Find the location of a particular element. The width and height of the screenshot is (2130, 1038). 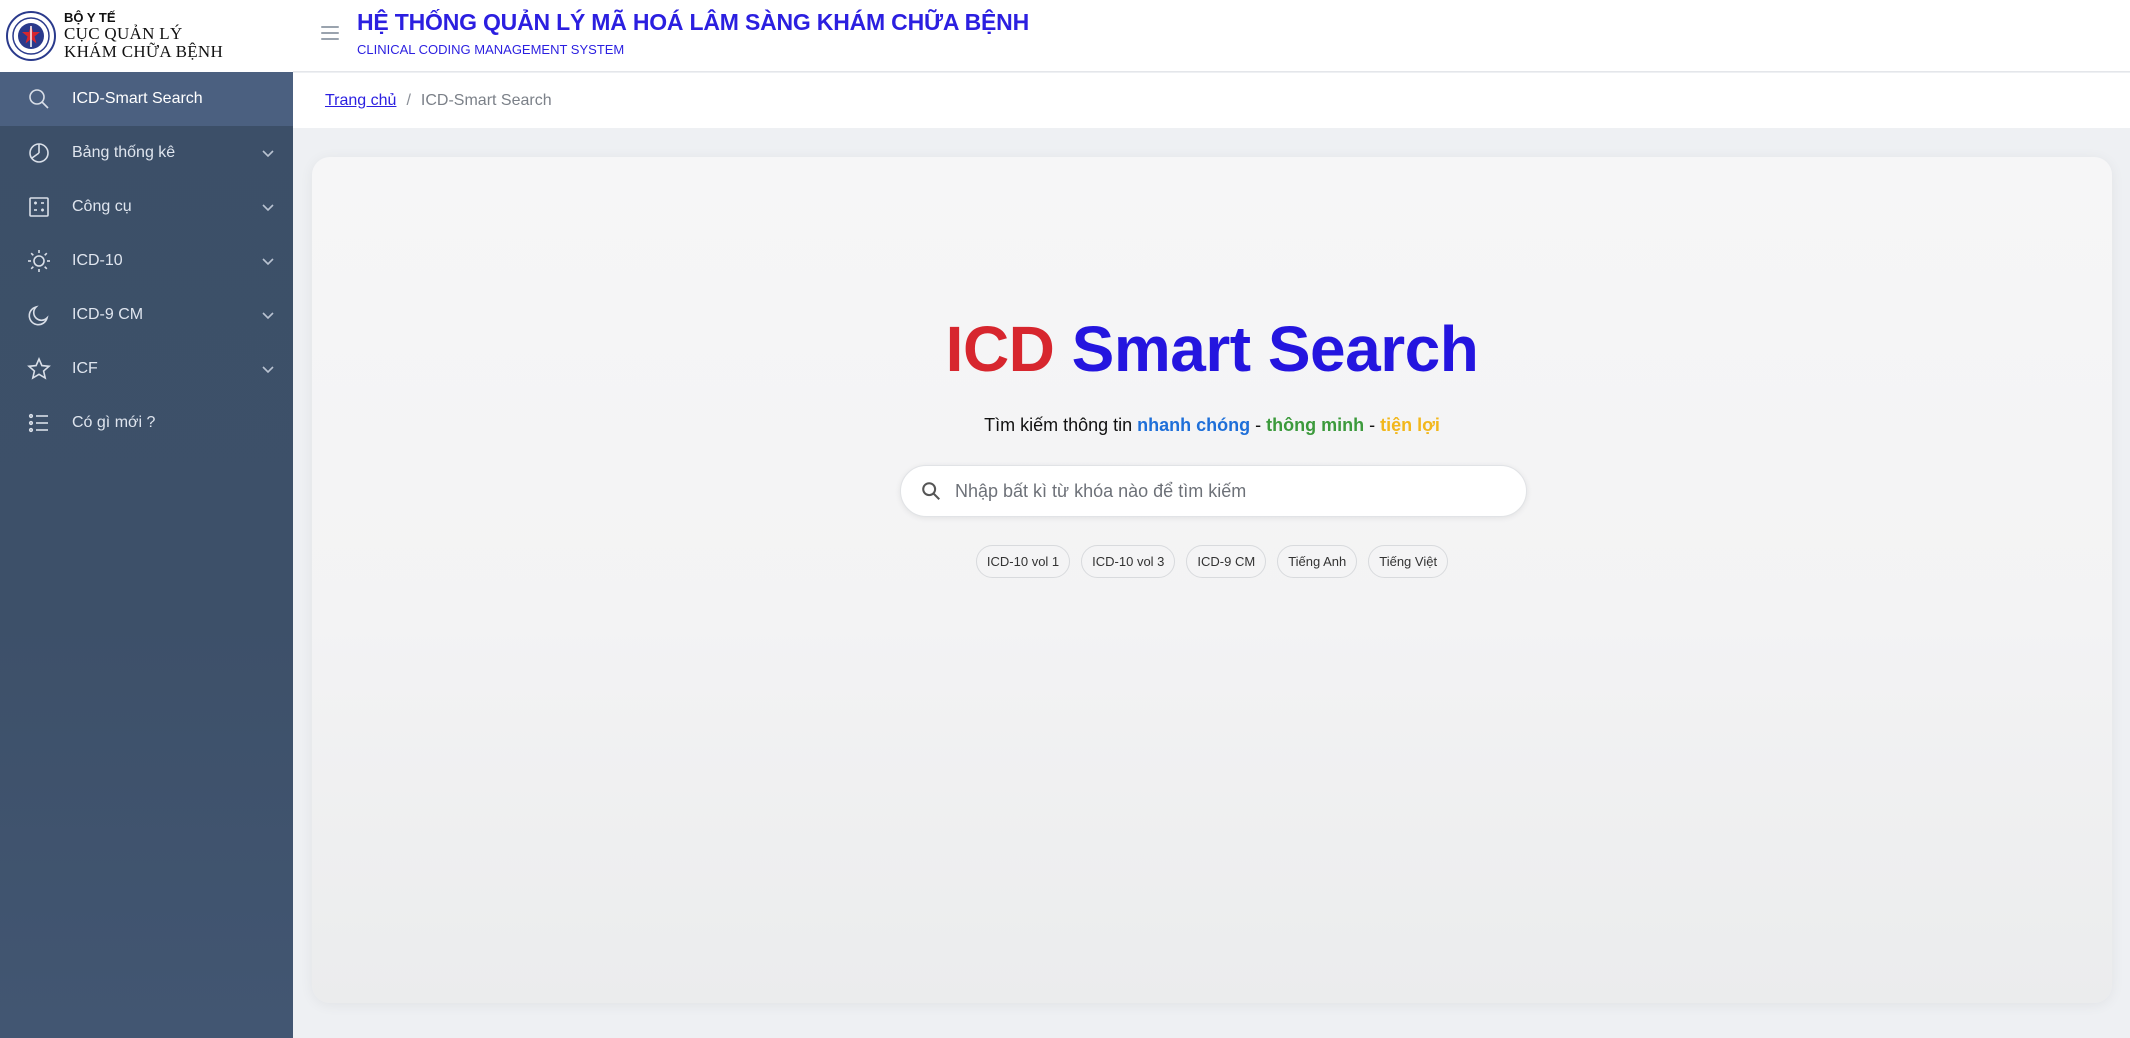

sidebar-item-label: Công cụ is located at coordinates (102, 206).